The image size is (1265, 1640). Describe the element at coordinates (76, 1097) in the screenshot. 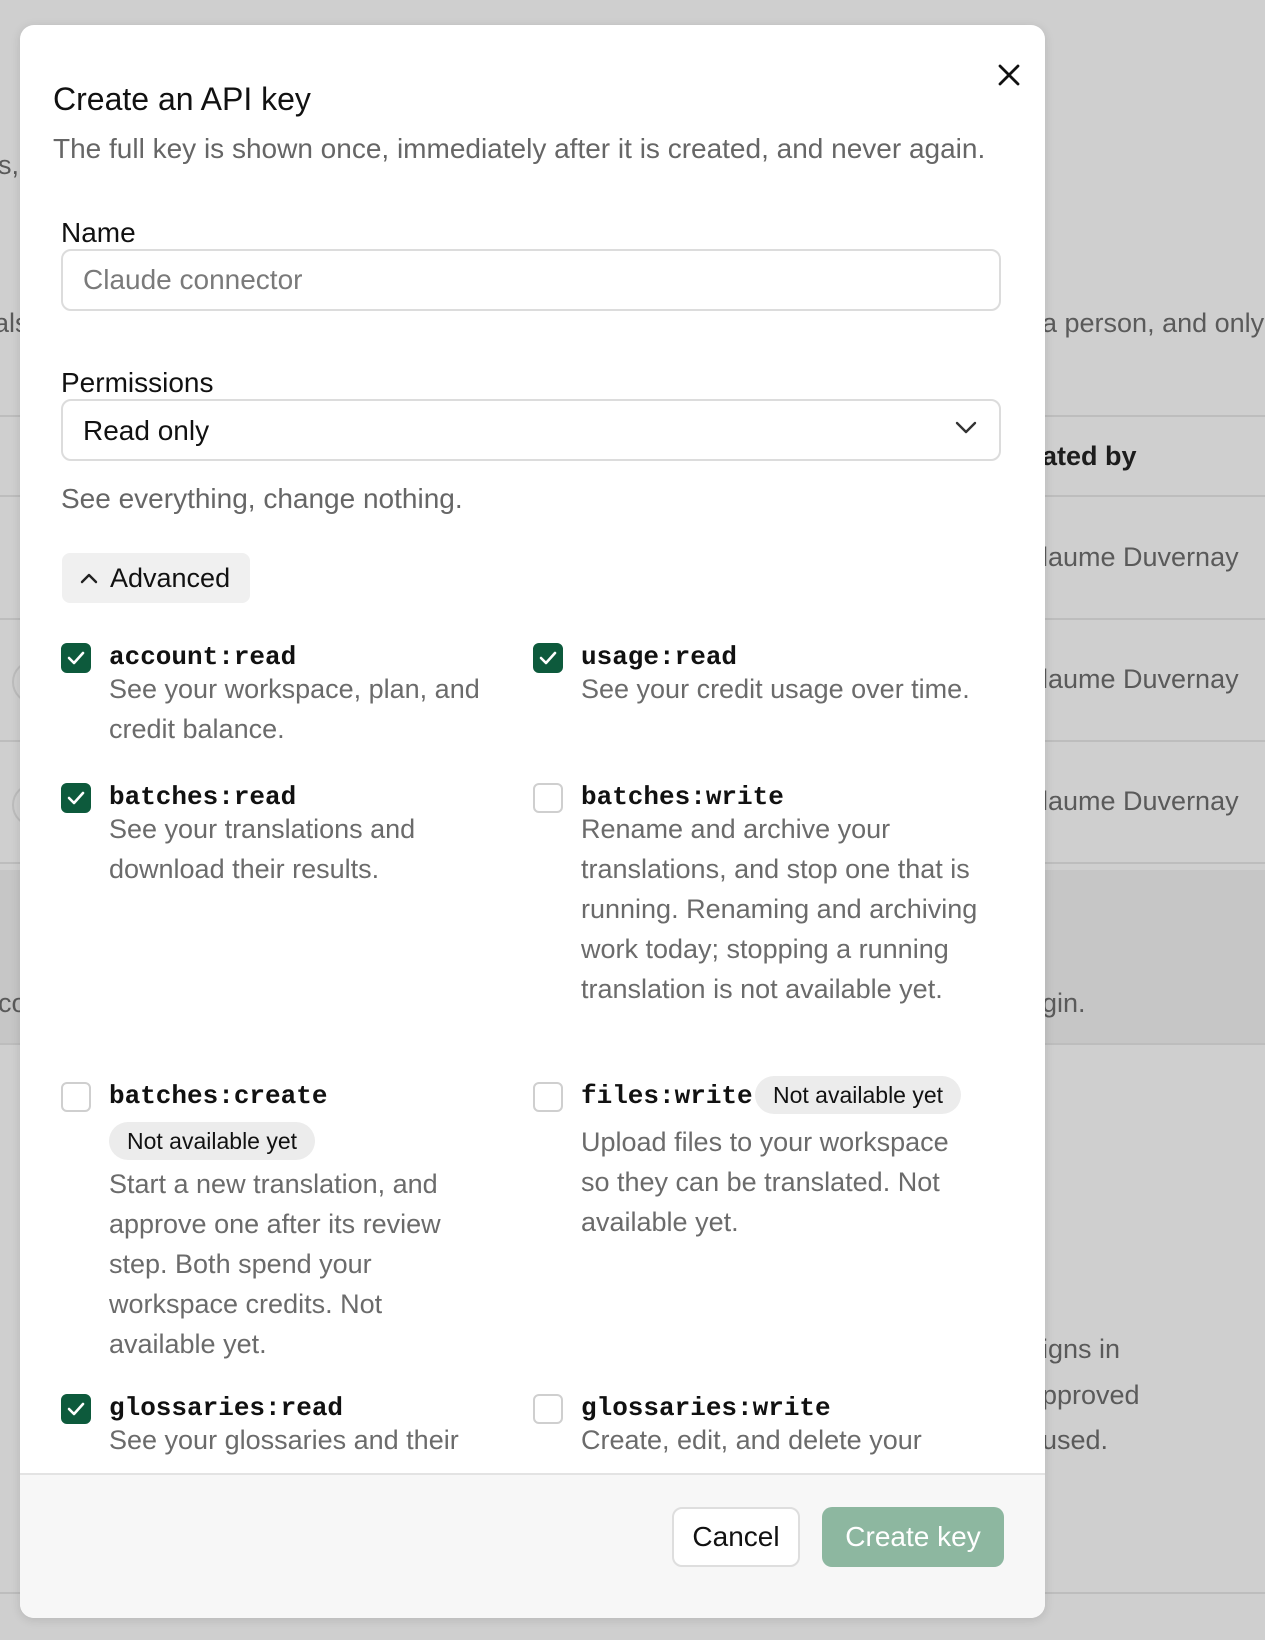

I see `checkbox-batches-create` at that location.